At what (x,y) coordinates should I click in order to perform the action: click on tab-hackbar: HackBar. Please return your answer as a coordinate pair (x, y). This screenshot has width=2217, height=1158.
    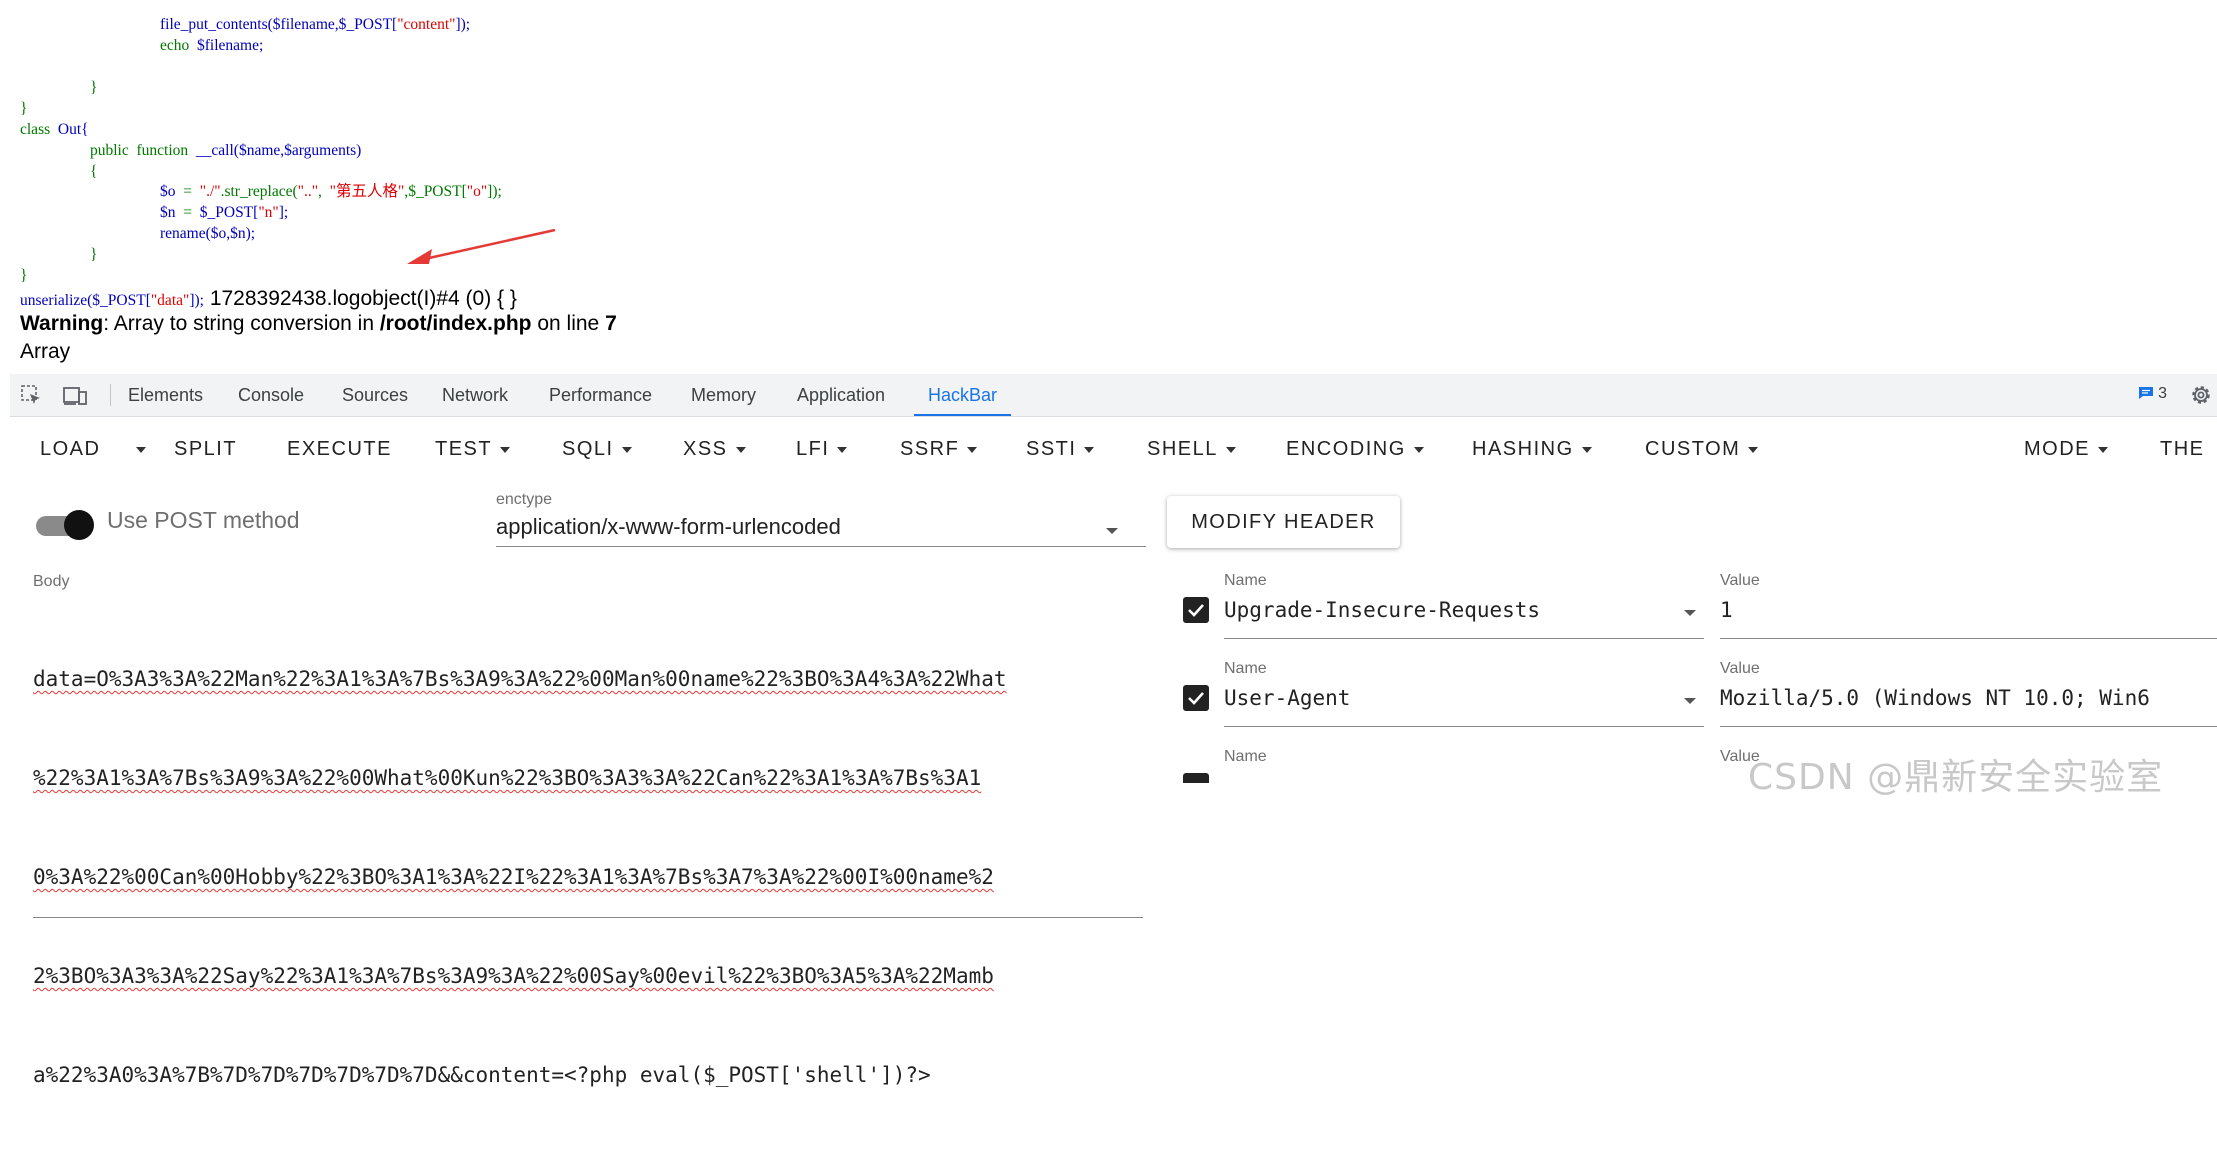
    Looking at the image, I should click on (962, 395).